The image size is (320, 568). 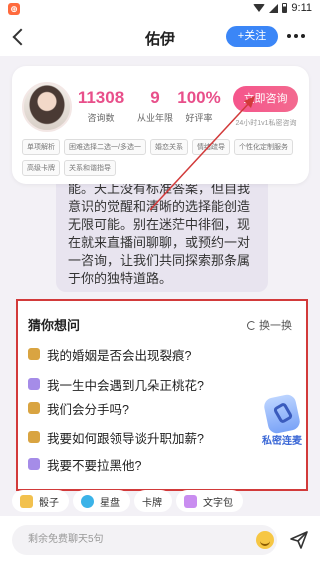 I want to click on question-text: 我一生中会遇到几朵正桃花?, so click(x=125, y=385).